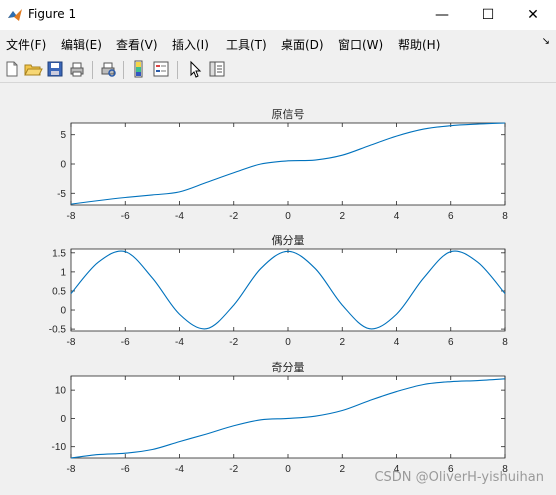 This screenshot has height=495, width=556. What do you see at coordinates (278, 69) in the screenshot?
I see `toolbar` at bounding box center [278, 69].